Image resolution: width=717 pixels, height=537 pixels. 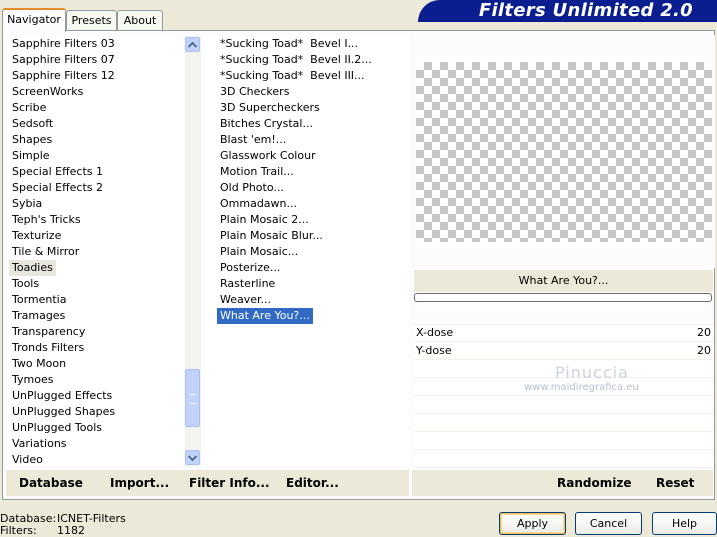 I want to click on app-banner-title: Filters Unlimited 2.0, so click(x=567, y=11).